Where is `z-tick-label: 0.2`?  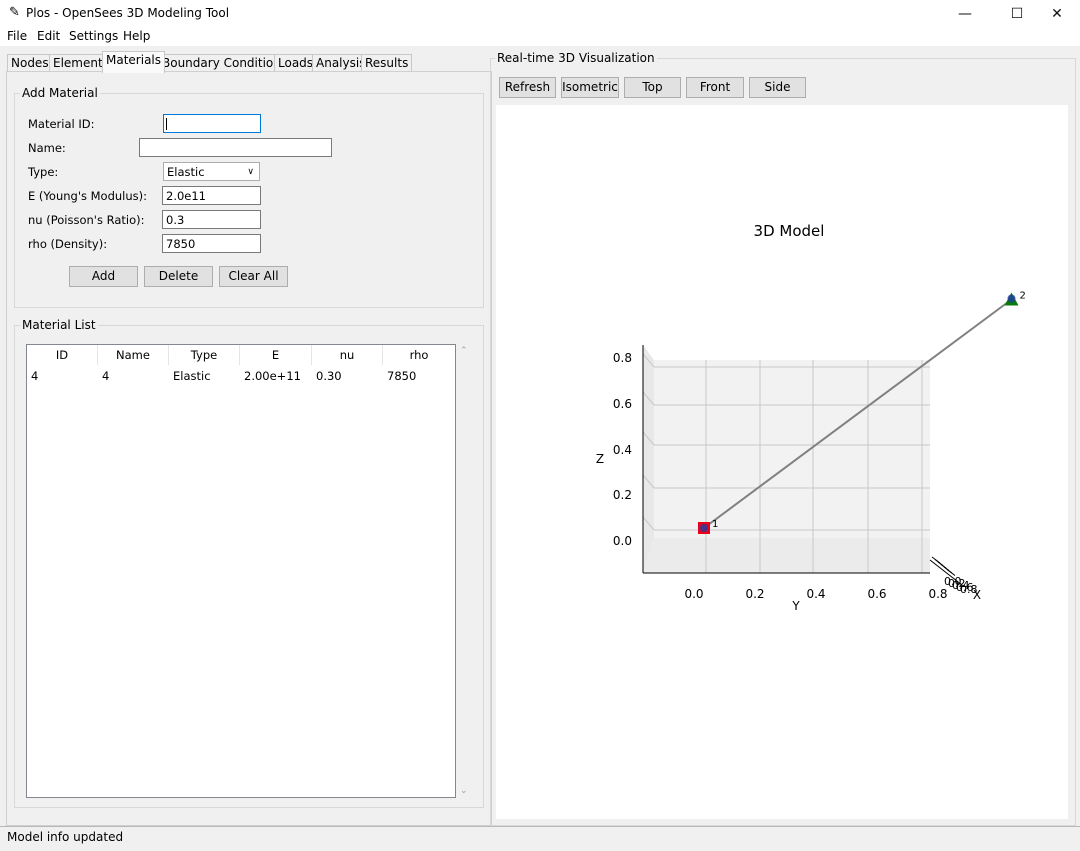
z-tick-label: 0.2 is located at coordinates (622, 495).